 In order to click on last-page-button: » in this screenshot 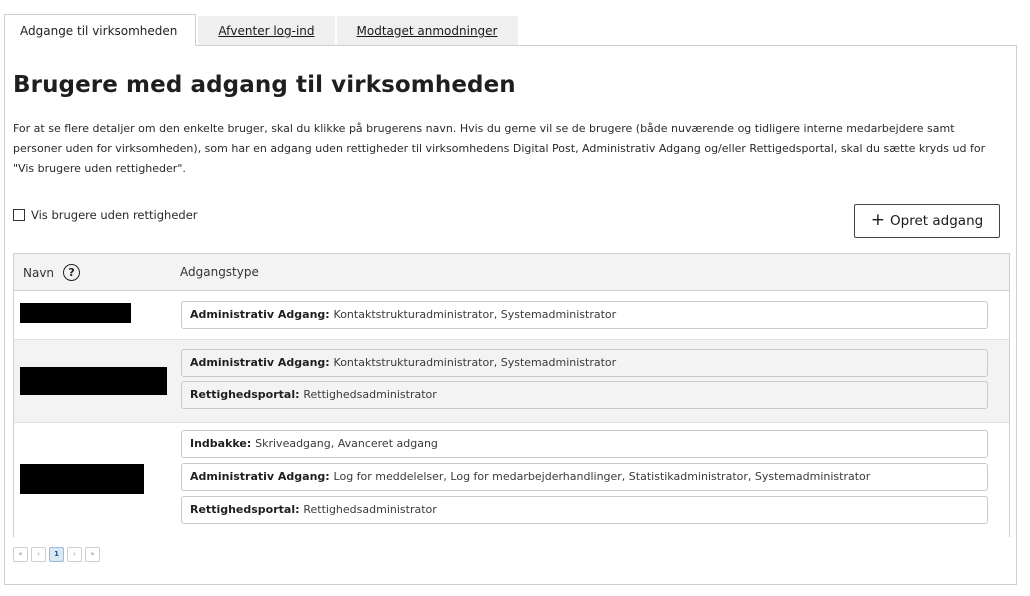, I will do `click(92, 554)`.